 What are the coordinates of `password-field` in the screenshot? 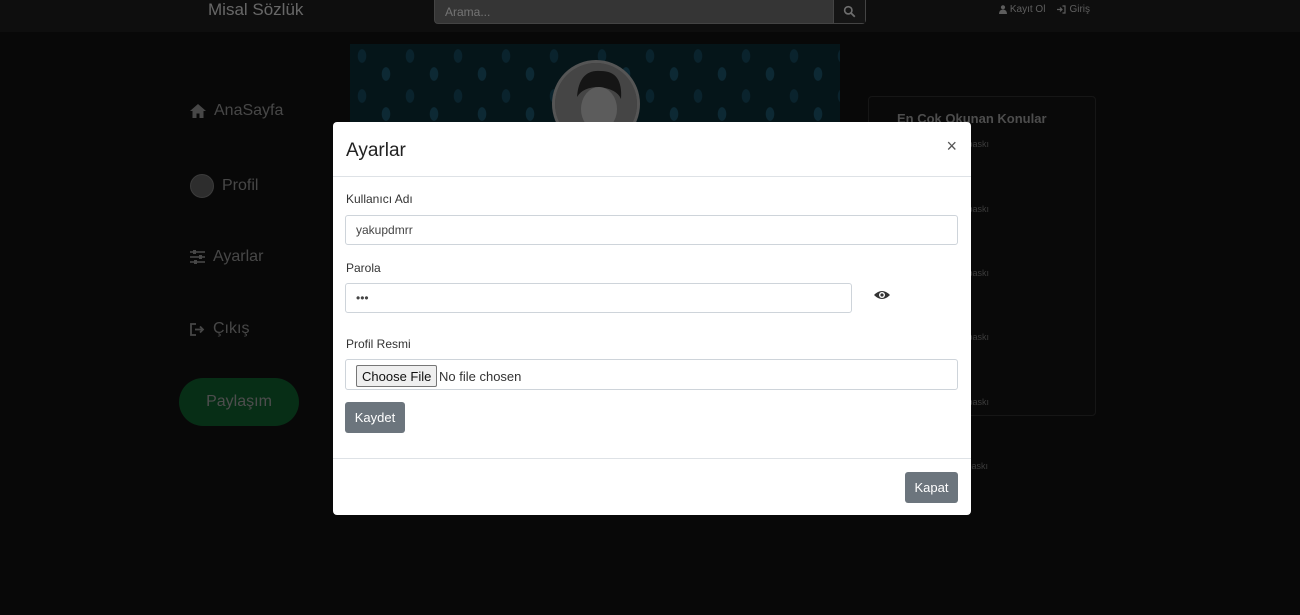 It's located at (598, 298).